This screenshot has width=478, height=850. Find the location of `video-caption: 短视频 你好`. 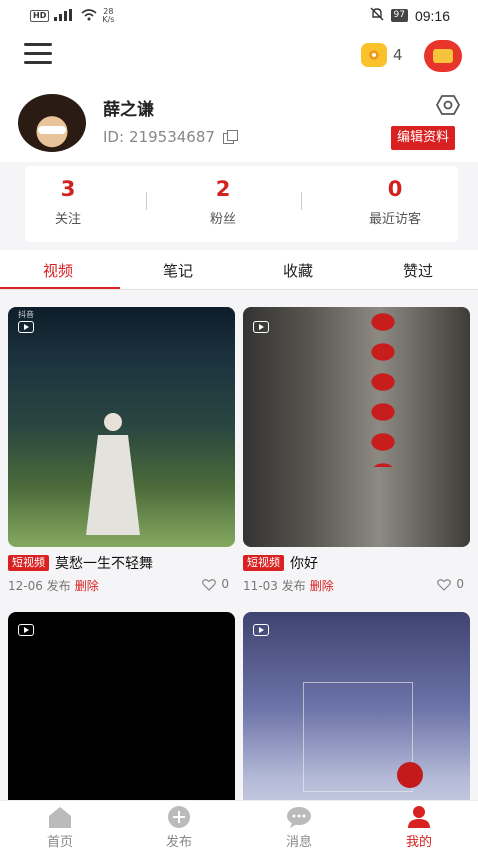

video-caption: 短视频 你好 is located at coordinates (356, 563).